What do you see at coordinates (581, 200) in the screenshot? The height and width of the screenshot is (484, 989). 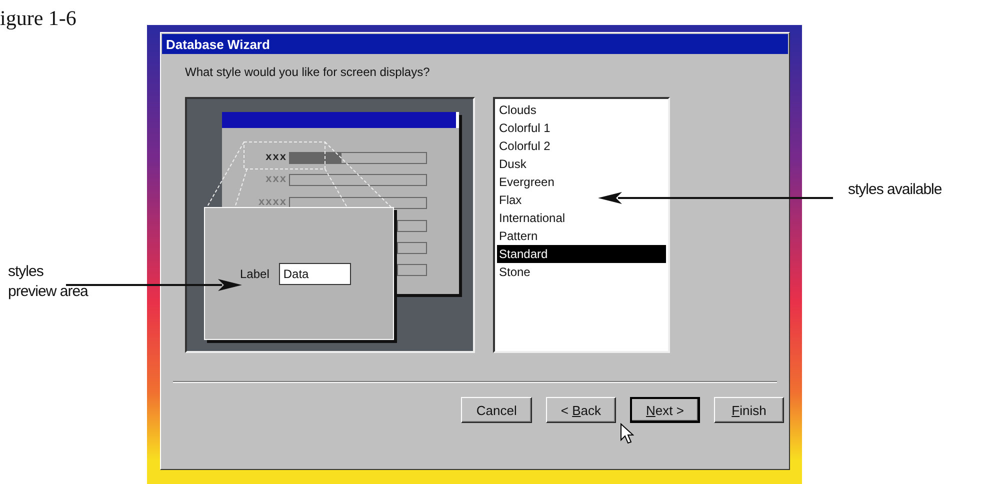 I see `style-list-item: Flax` at bounding box center [581, 200].